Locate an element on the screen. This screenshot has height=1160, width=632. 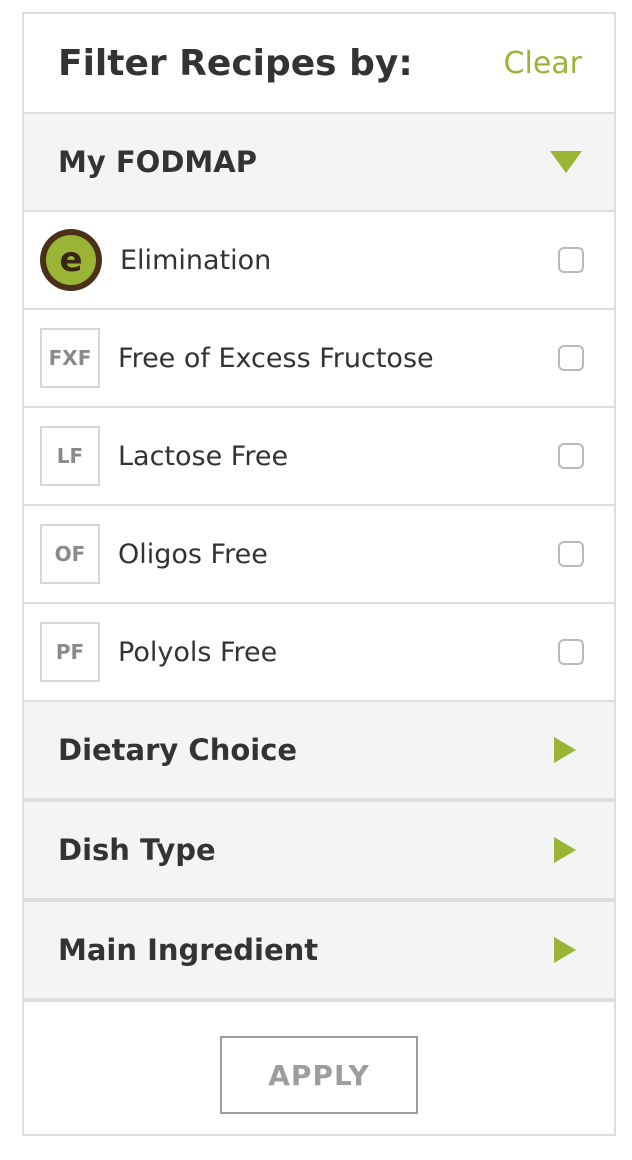
section-main-ingredient: Main Ingredient is located at coordinates (319, 952).